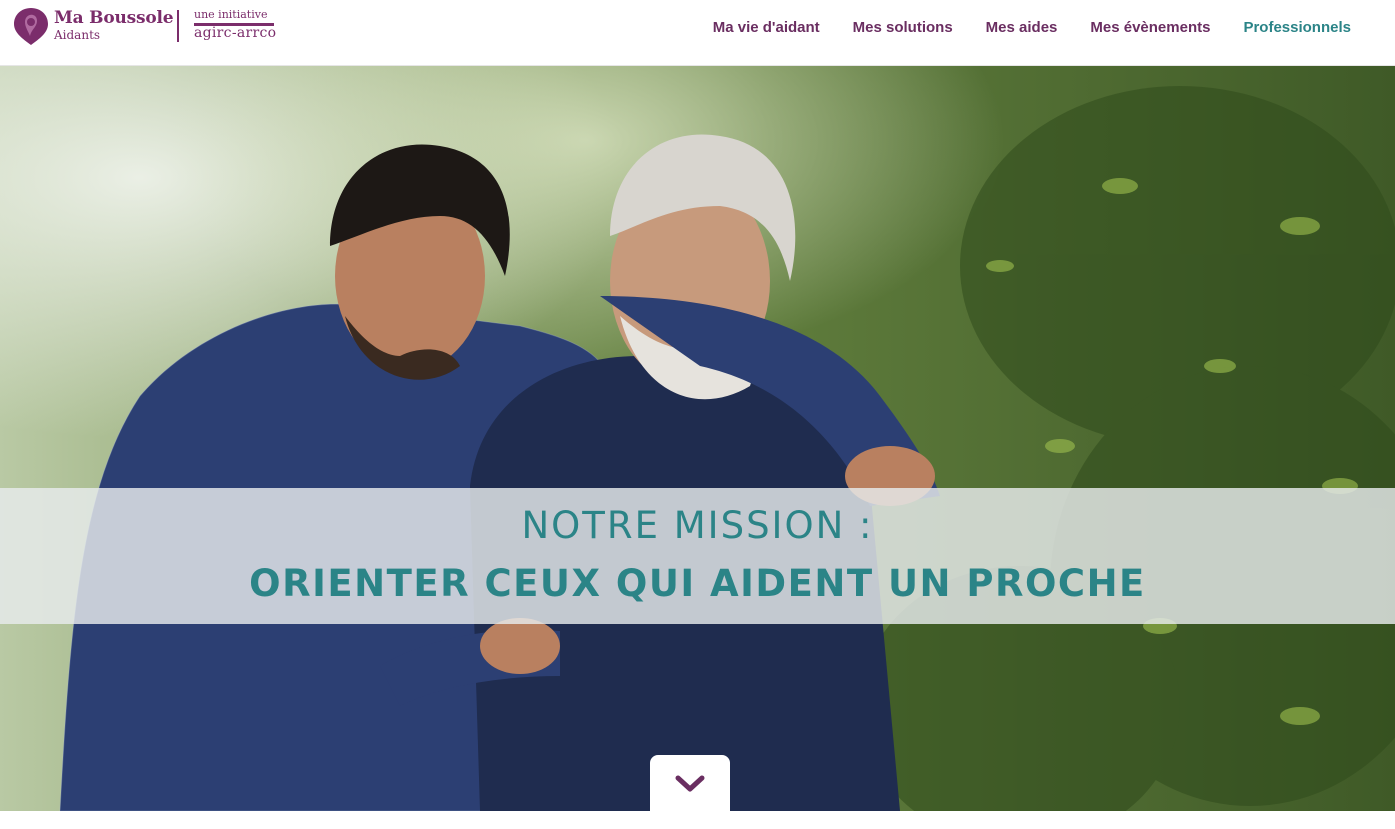 The image size is (1395, 829). What do you see at coordinates (77, 35) in the screenshot?
I see `brand-subtitle: Aidants` at bounding box center [77, 35].